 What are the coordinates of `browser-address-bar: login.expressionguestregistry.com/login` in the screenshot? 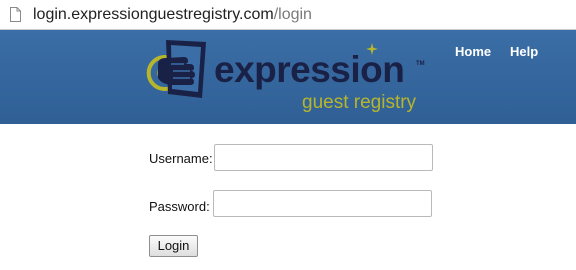 It's located at (288, 15).